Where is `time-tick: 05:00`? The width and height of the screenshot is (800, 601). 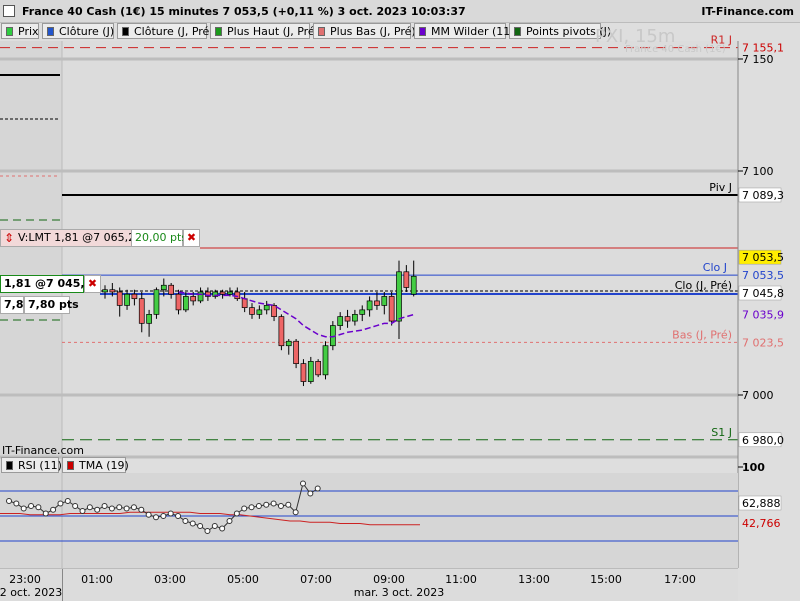
time-tick: 05:00 is located at coordinates (243, 579).